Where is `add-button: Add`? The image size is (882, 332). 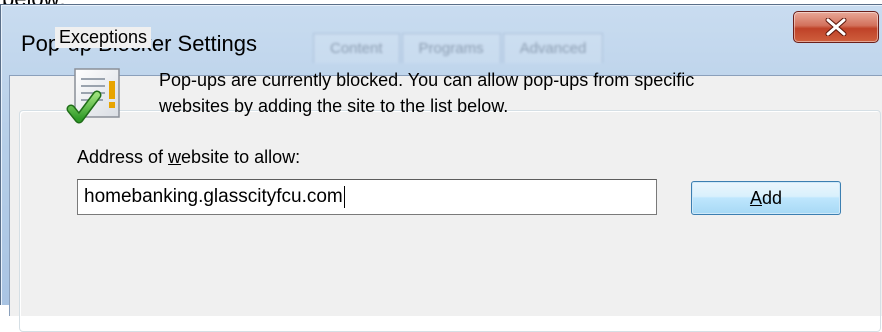 add-button: Add is located at coordinates (766, 198).